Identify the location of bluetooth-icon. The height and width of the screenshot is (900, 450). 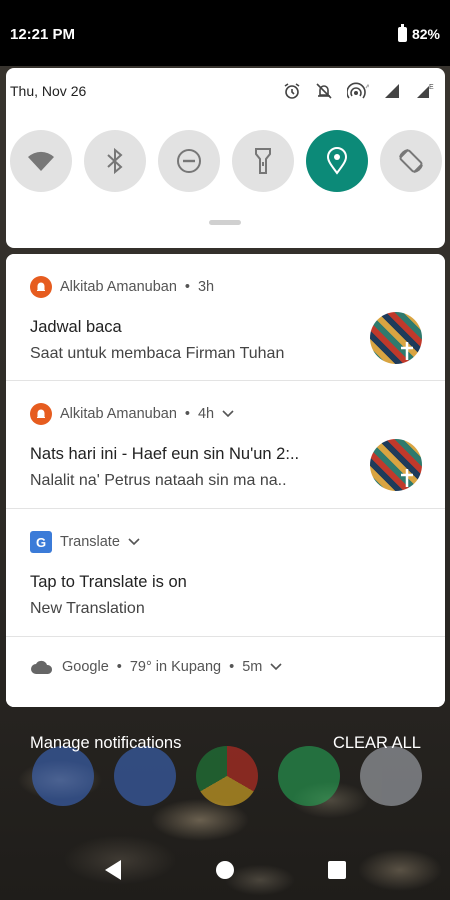
(115, 161).